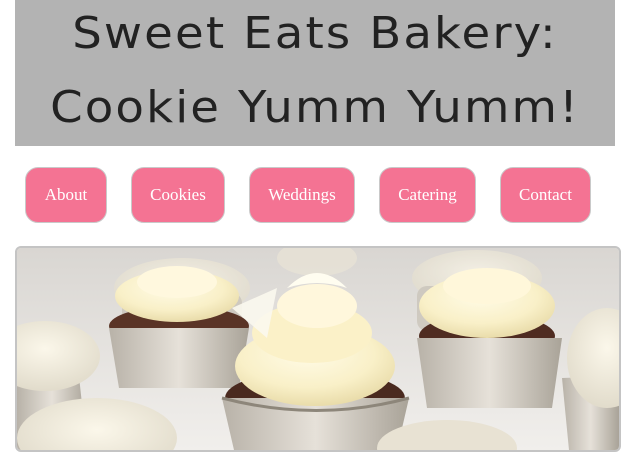 Image resolution: width=630 pixels, height=460 pixels. I want to click on site-title-line-1: Sweet Eats Bakery:, so click(315, 33).